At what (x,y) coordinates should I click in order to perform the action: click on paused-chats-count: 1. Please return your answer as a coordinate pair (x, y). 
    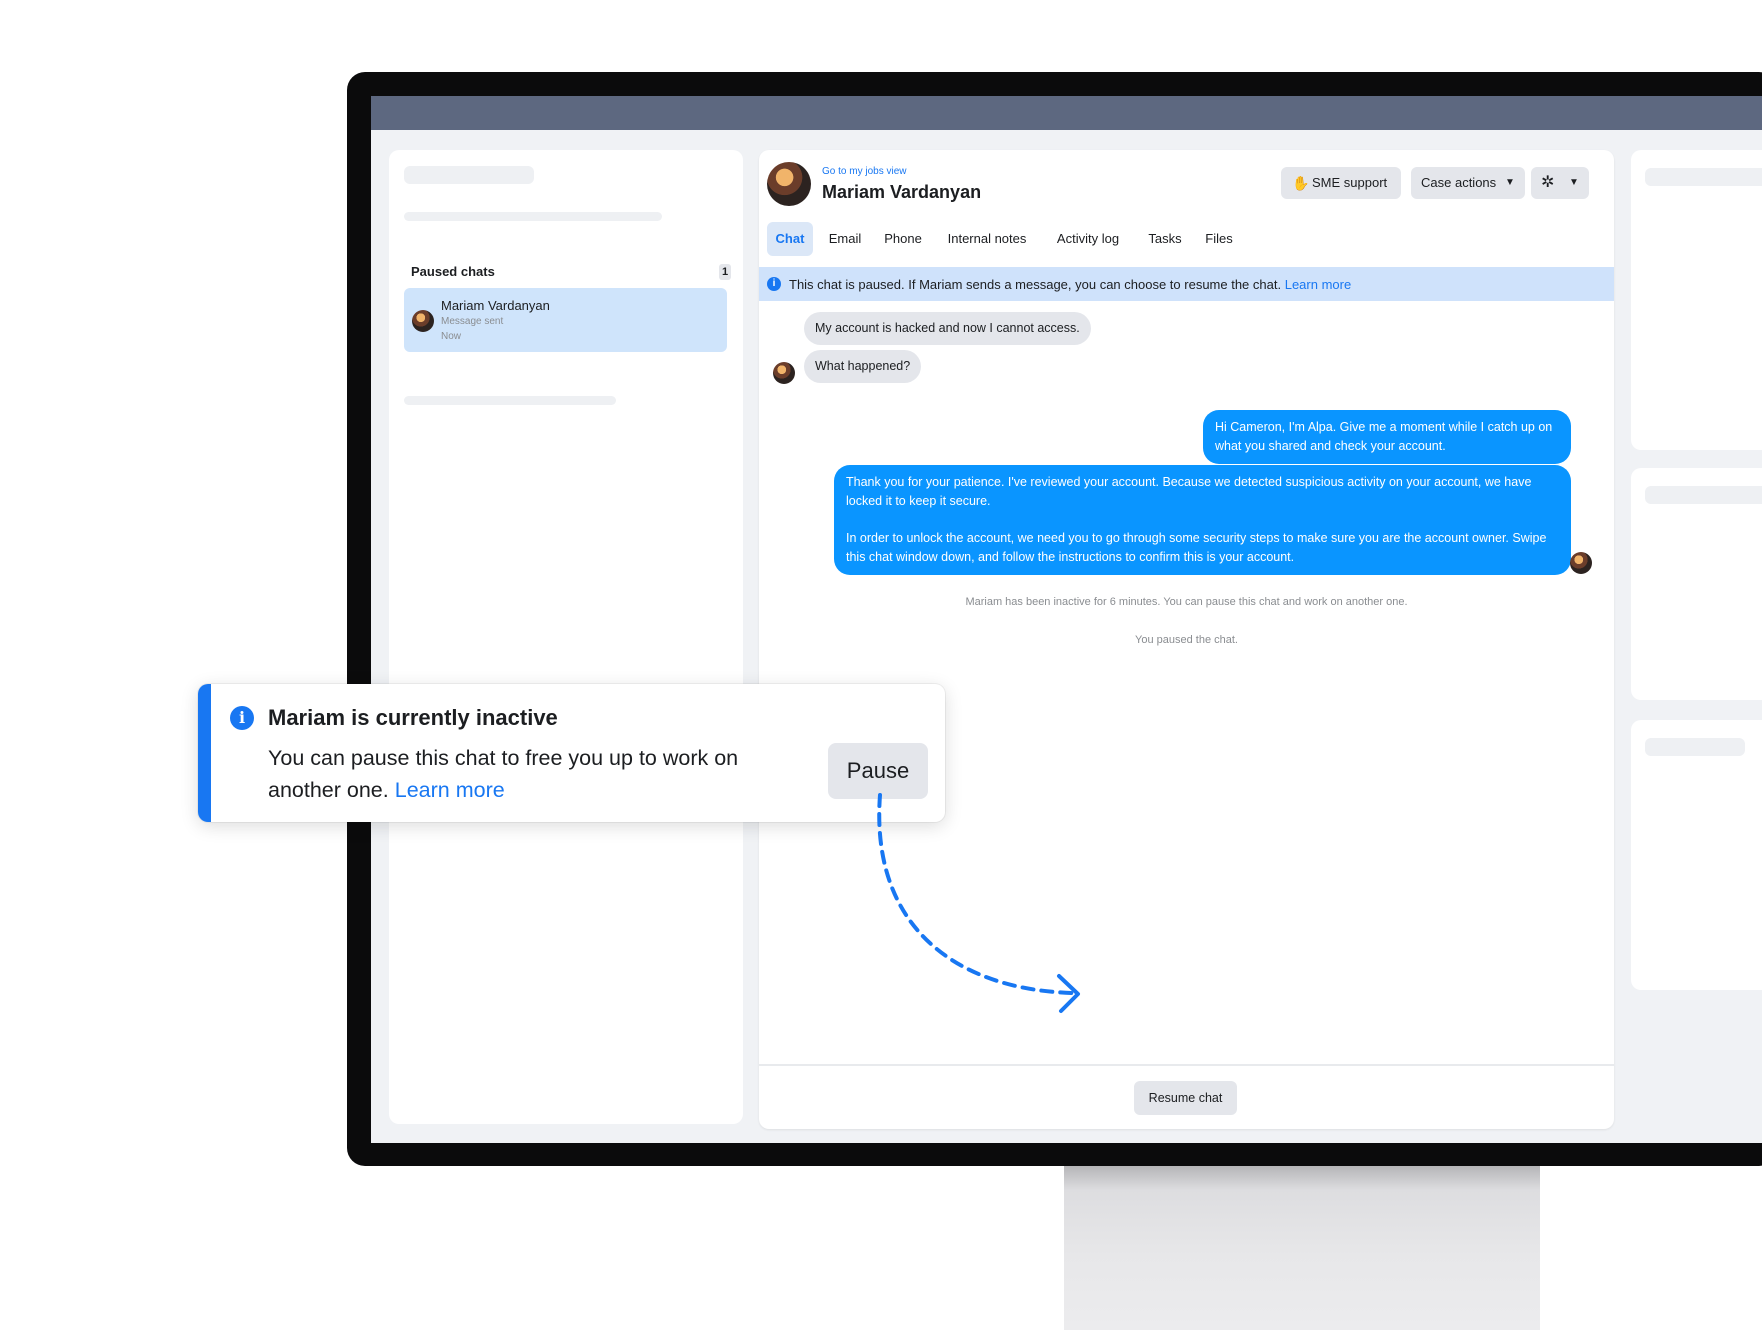
    Looking at the image, I should click on (725, 272).